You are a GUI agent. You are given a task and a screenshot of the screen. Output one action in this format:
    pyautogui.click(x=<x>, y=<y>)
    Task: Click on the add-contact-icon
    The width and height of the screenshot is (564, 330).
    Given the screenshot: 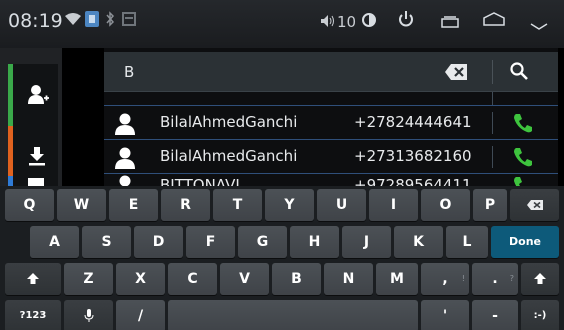 What is the action you would take?
    pyautogui.click(x=38, y=94)
    